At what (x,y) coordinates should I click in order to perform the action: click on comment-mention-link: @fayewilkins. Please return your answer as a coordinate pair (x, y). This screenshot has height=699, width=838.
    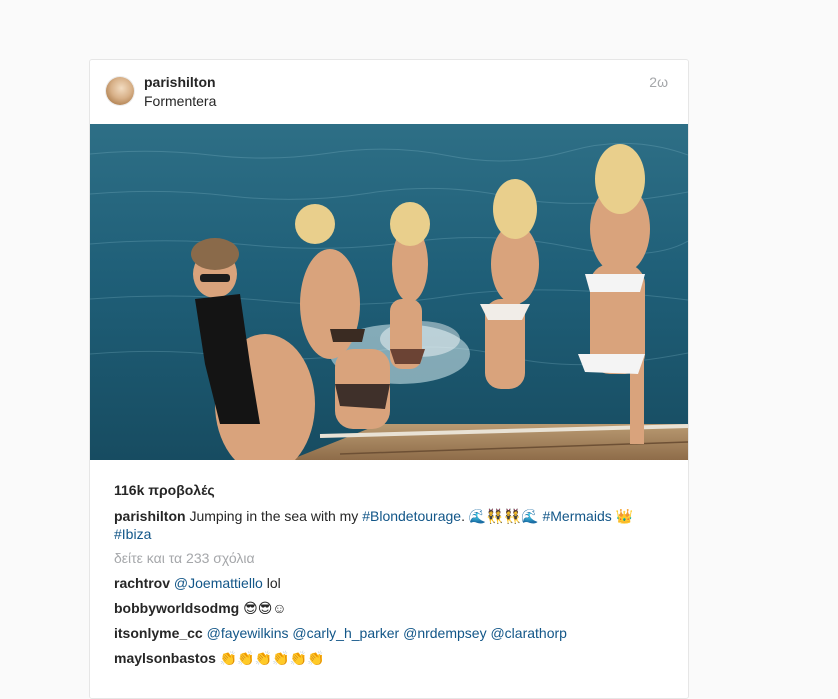
    Looking at the image, I should click on (248, 633).